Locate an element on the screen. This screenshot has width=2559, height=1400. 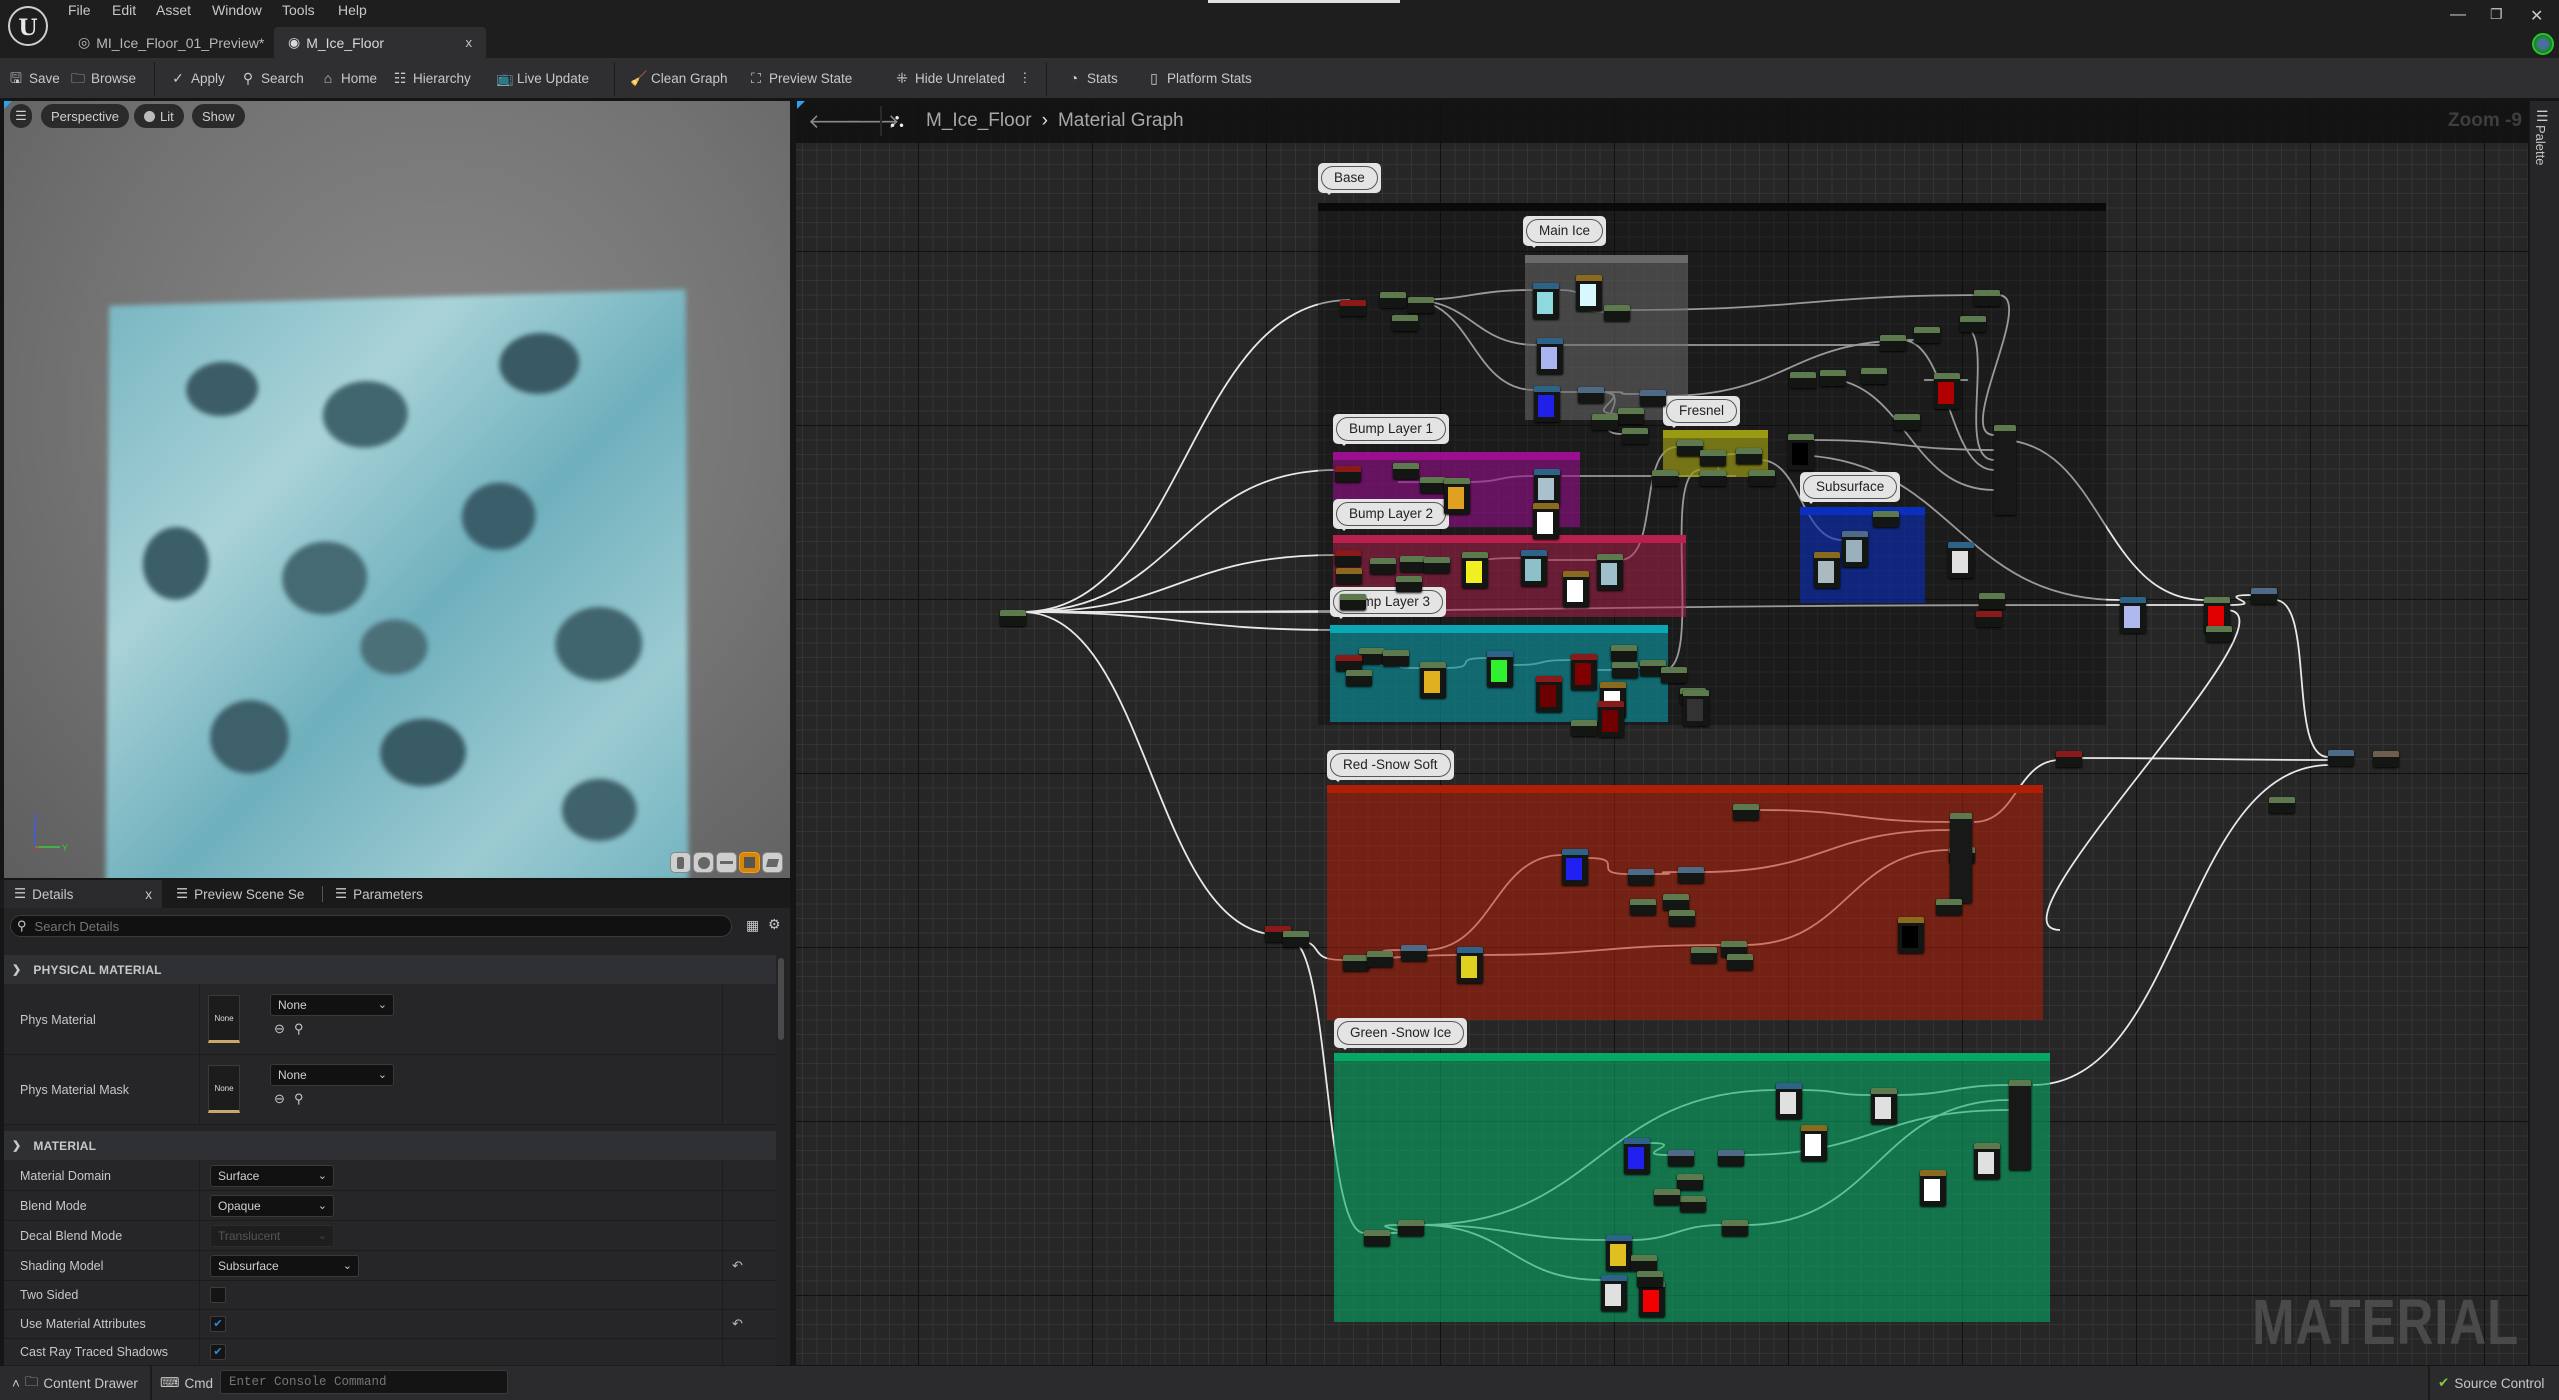
unreal-logo-icon: U is located at coordinates (28, 26).